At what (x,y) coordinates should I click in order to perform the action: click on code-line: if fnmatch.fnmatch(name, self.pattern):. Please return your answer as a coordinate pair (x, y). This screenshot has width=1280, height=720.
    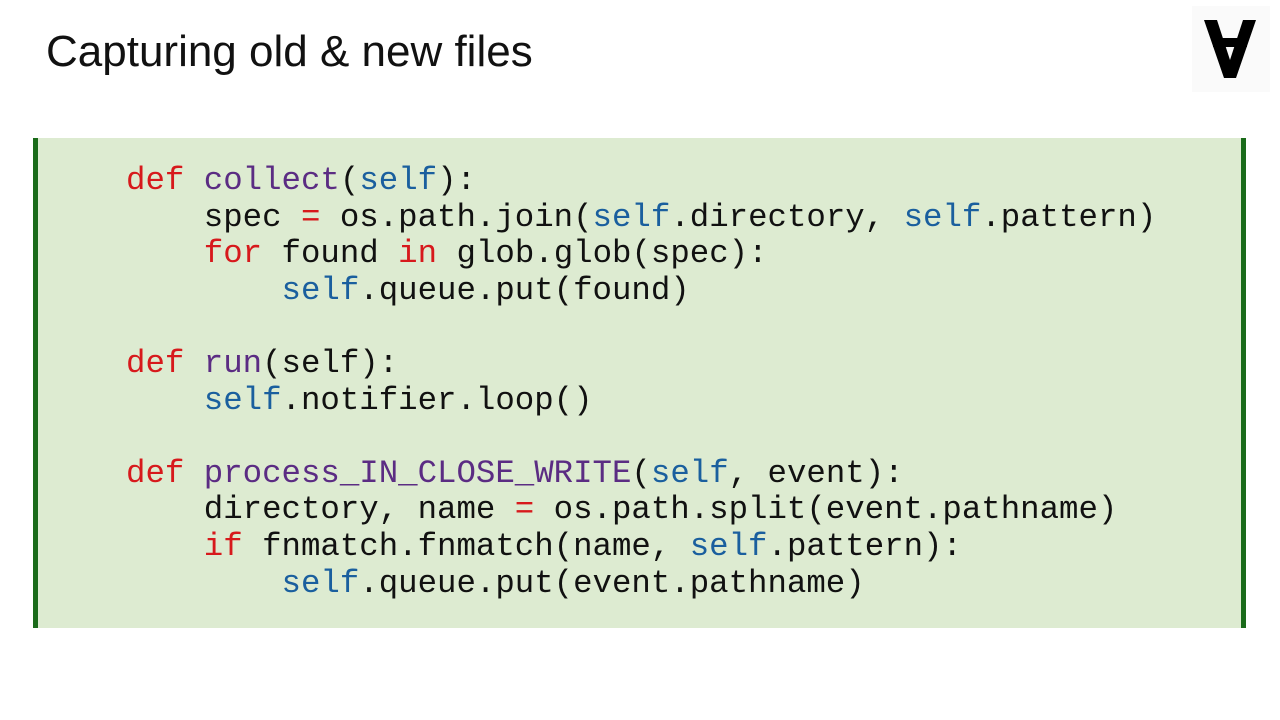
    Looking at the image, I should click on (641, 546).